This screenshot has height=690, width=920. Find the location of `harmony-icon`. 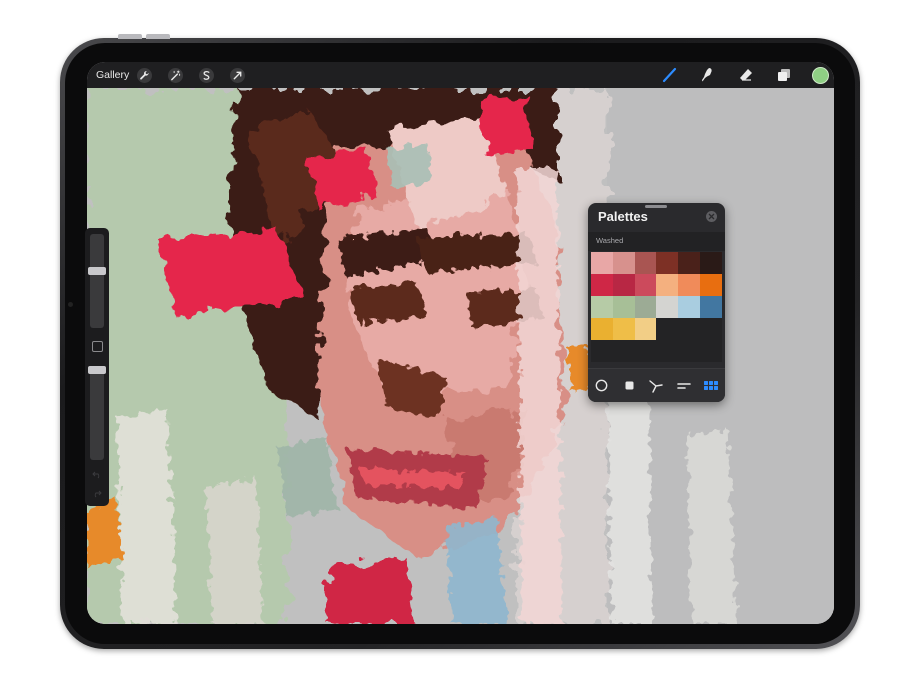

harmony-icon is located at coordinates (656, 386).